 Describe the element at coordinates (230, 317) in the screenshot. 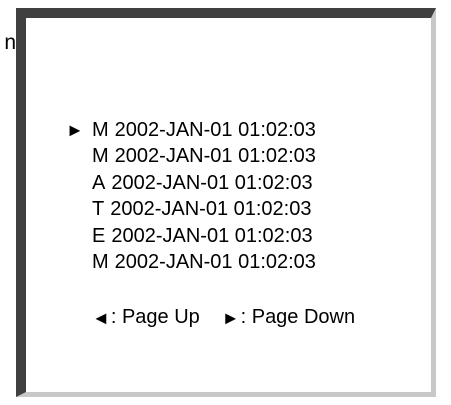

I see `right-arrow-icon: ►` at that location.